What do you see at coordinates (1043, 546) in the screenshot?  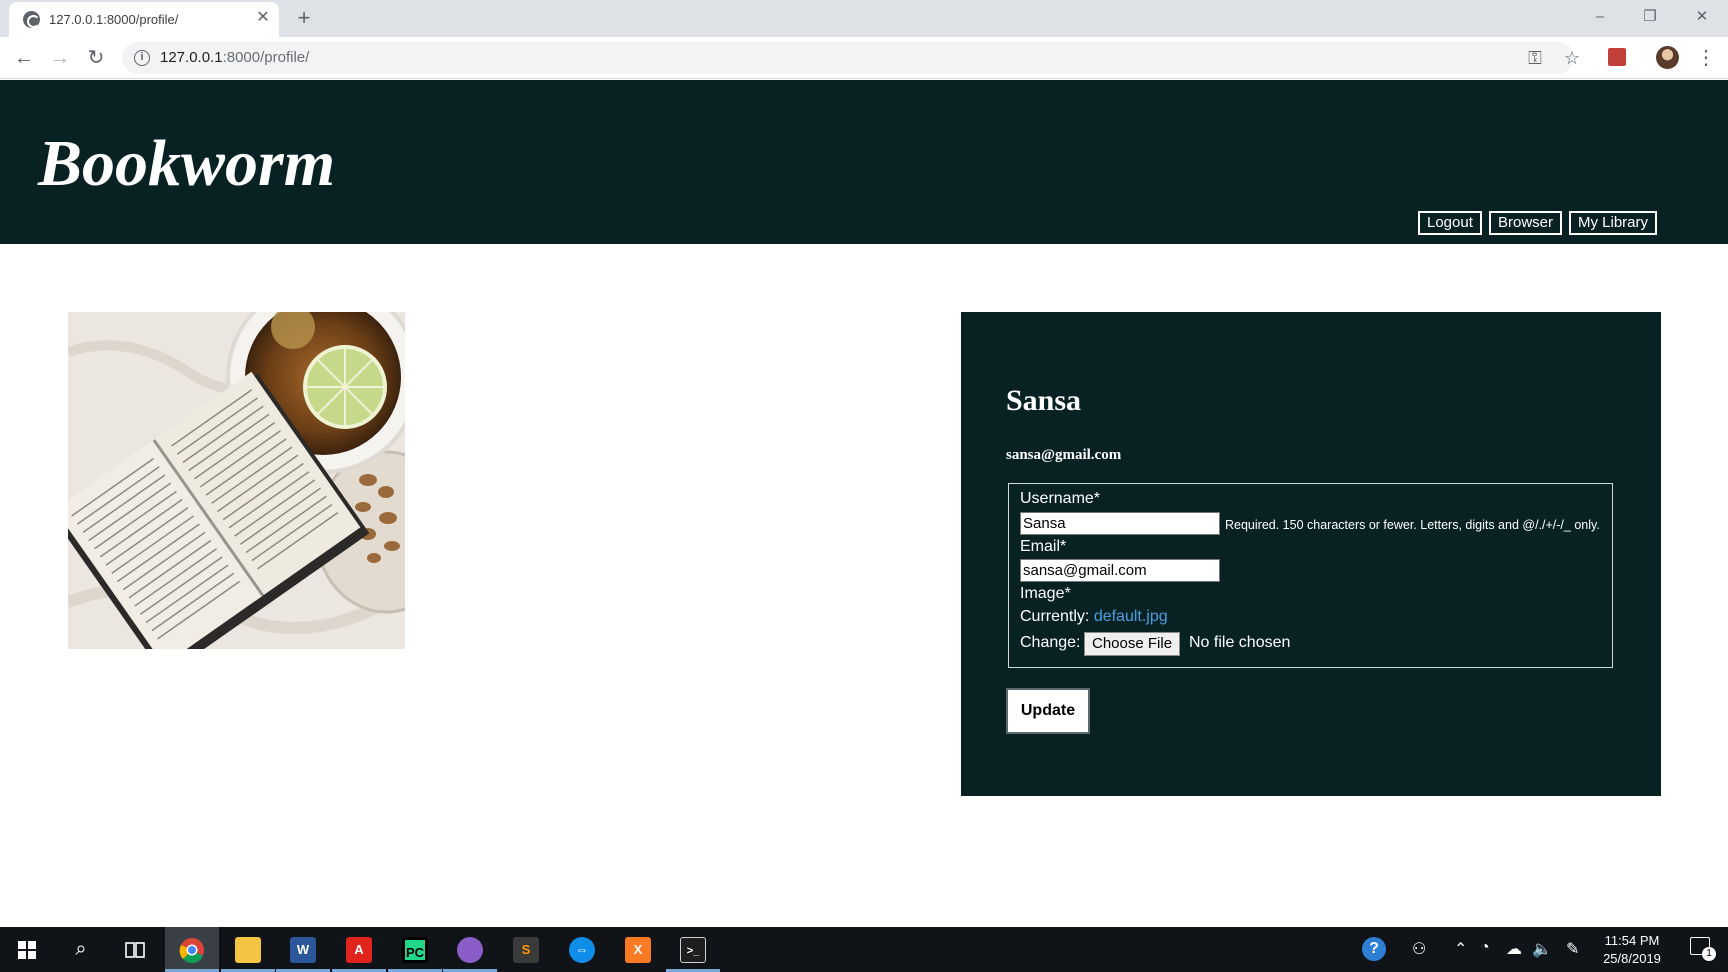 I see `email-label: Email*` at bounding box center [1043, 546].